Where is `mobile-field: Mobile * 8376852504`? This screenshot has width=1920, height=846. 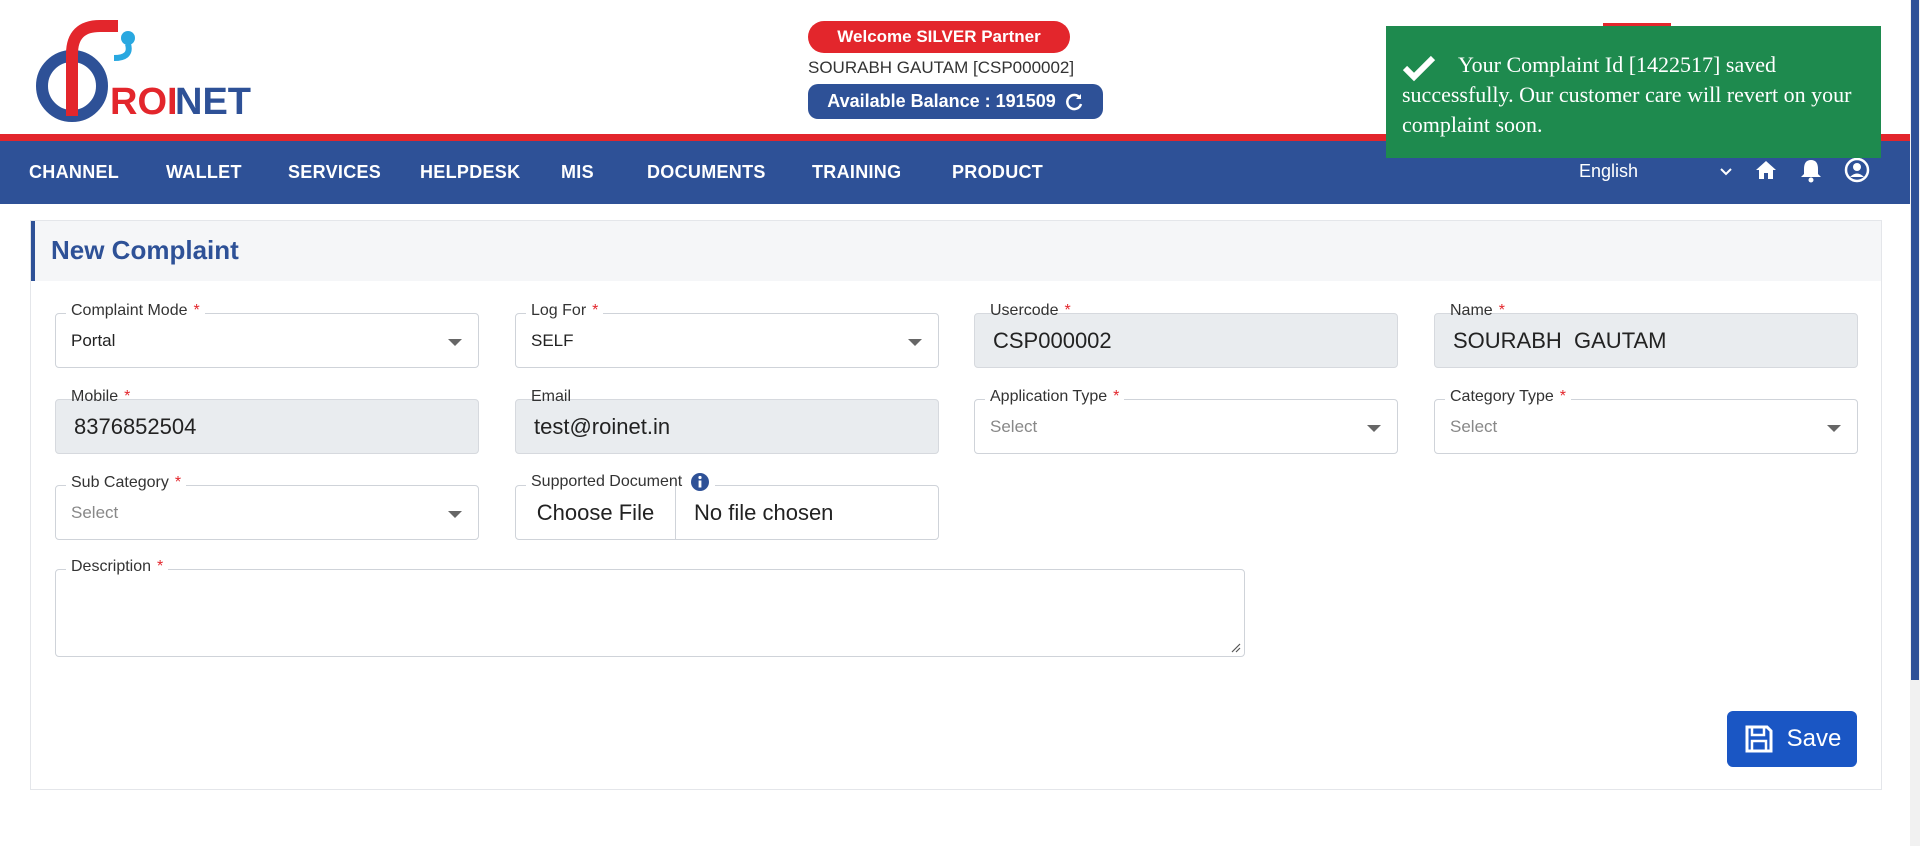 mobile-field: Mobile * 8376852504 is located at coordinates (267, 421).